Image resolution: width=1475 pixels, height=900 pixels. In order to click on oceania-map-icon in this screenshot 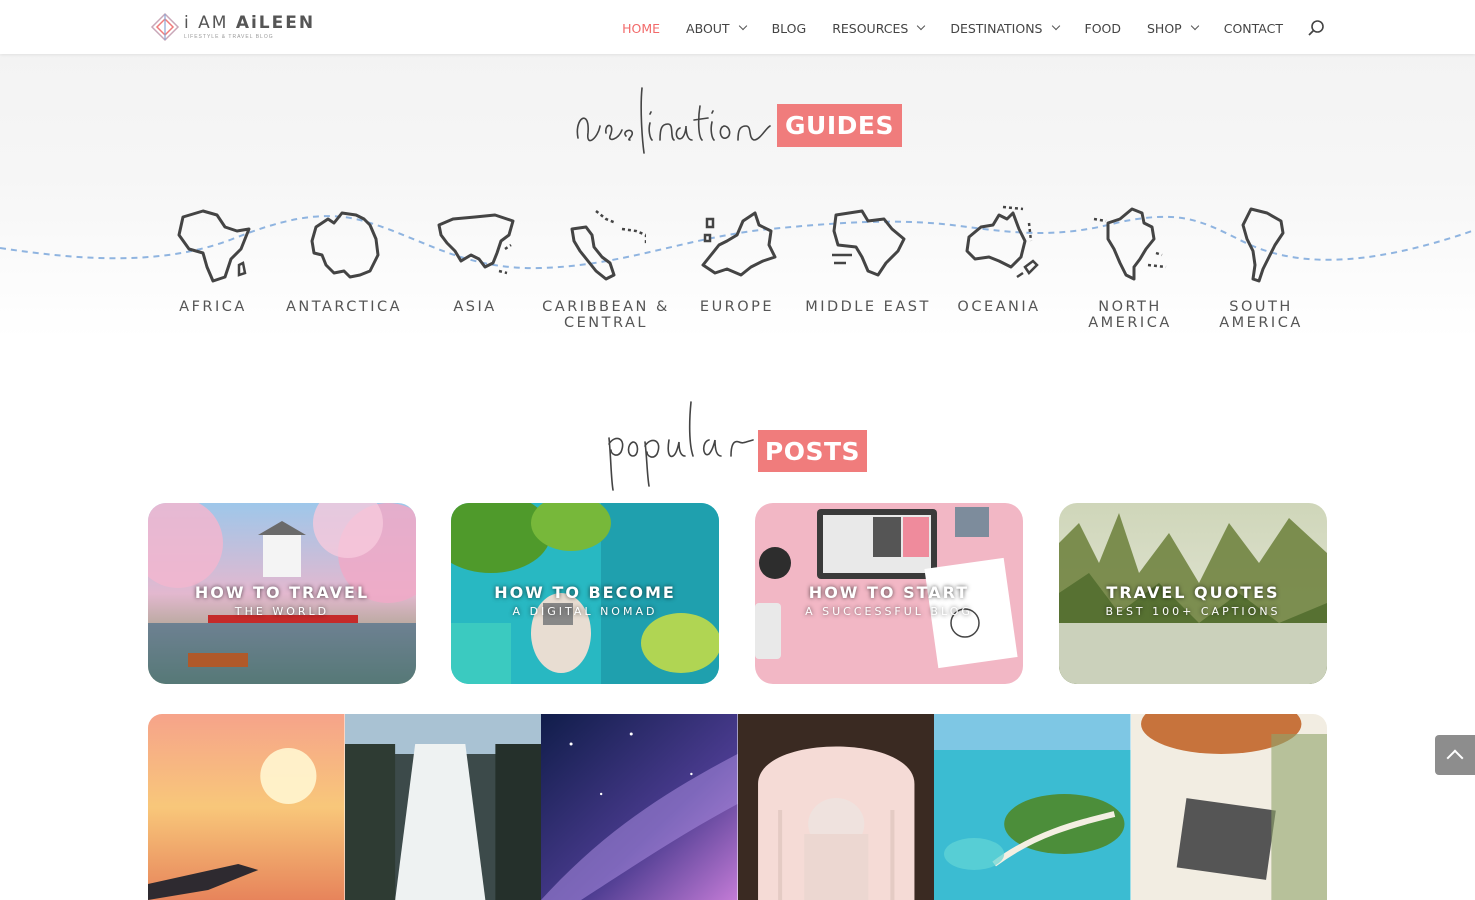, I will do `click(1002, 242)`.